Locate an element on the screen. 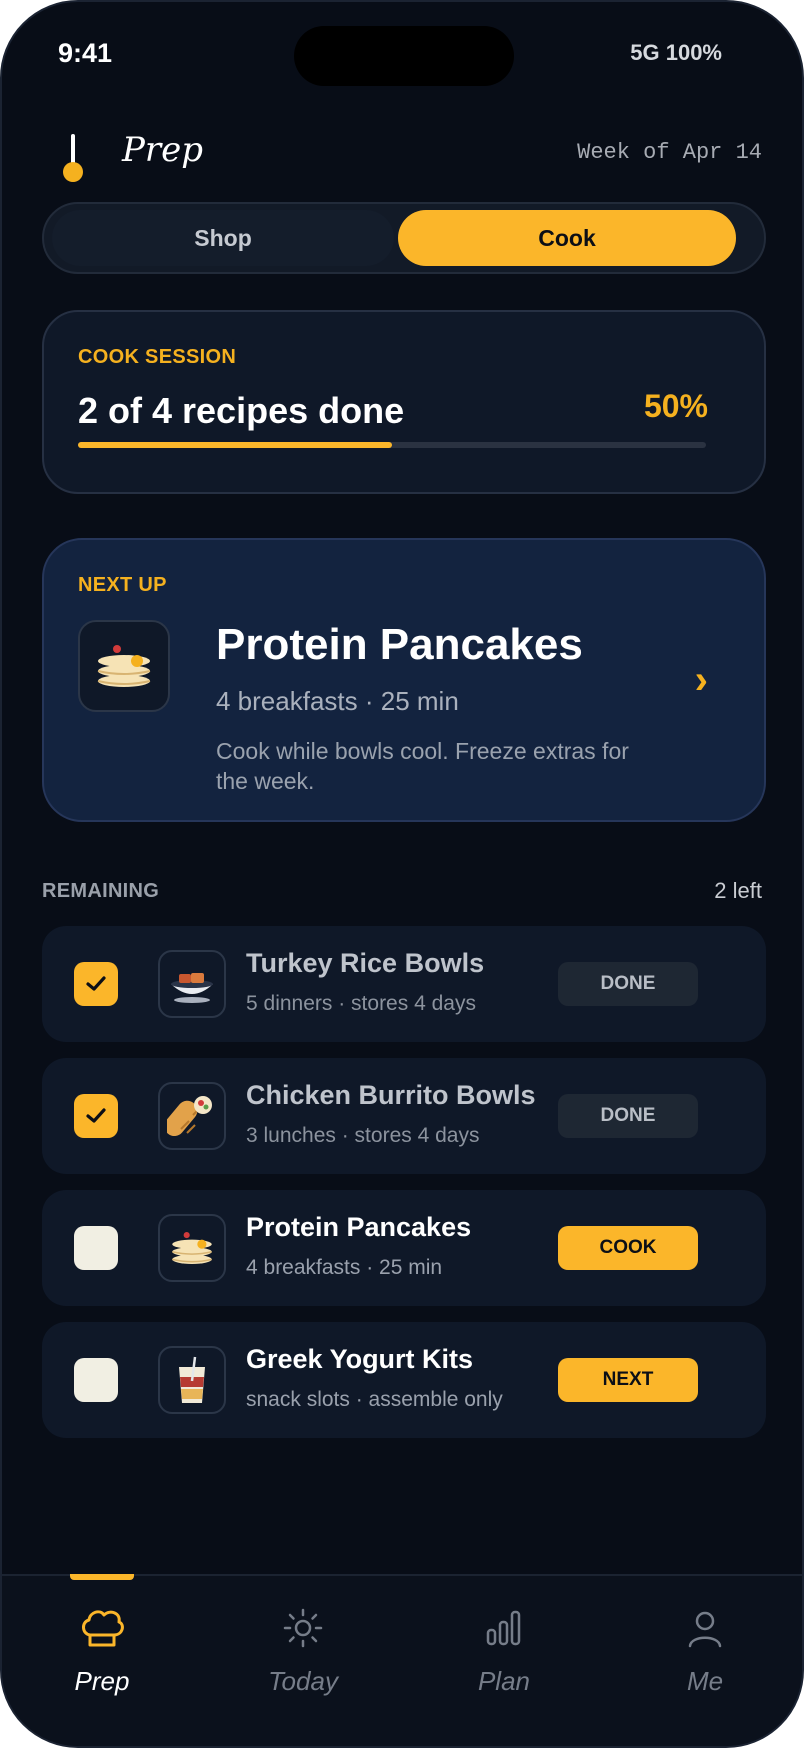 This screenshot has height=1748, width=804. item-subtitle: 3 lunches · stores 4 days is located at coordinates (363, 1135).